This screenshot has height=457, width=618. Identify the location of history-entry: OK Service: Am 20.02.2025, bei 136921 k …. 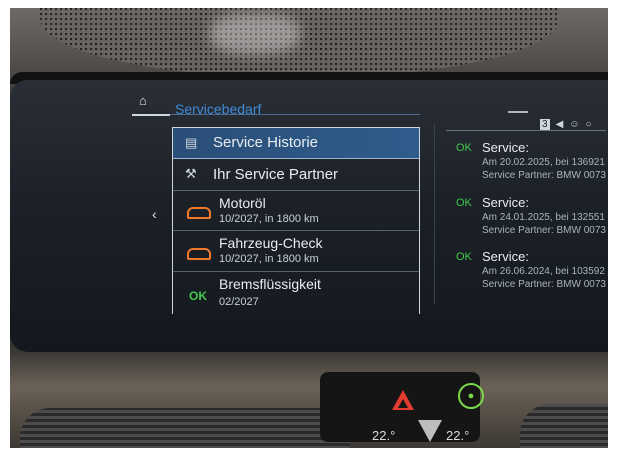
(531, 164).